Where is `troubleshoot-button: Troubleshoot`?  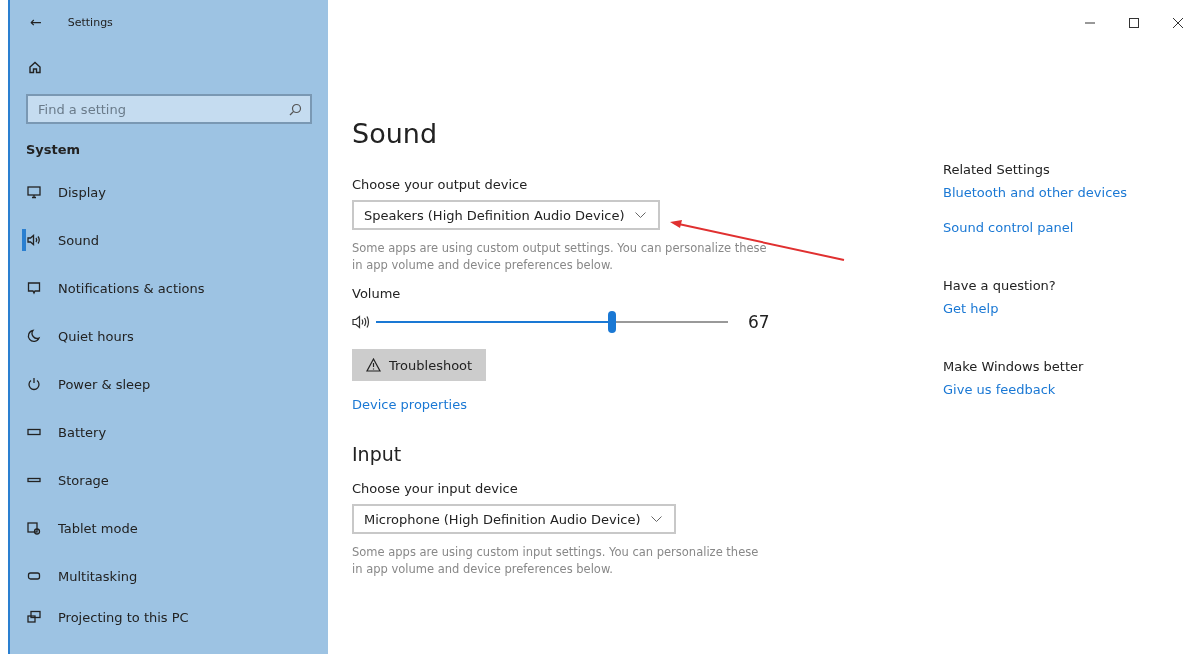 troubleshoot-button: Troubleshoot is located at coordinates (419, 365).